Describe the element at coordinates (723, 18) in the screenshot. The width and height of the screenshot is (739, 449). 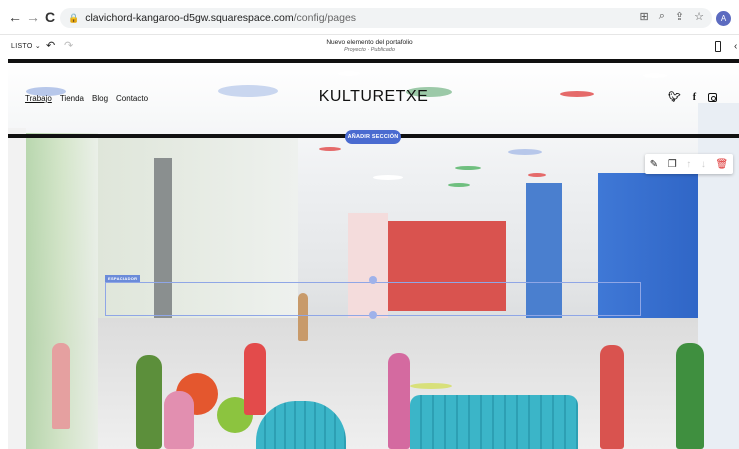
I see `profile-avatar: A` at that location.